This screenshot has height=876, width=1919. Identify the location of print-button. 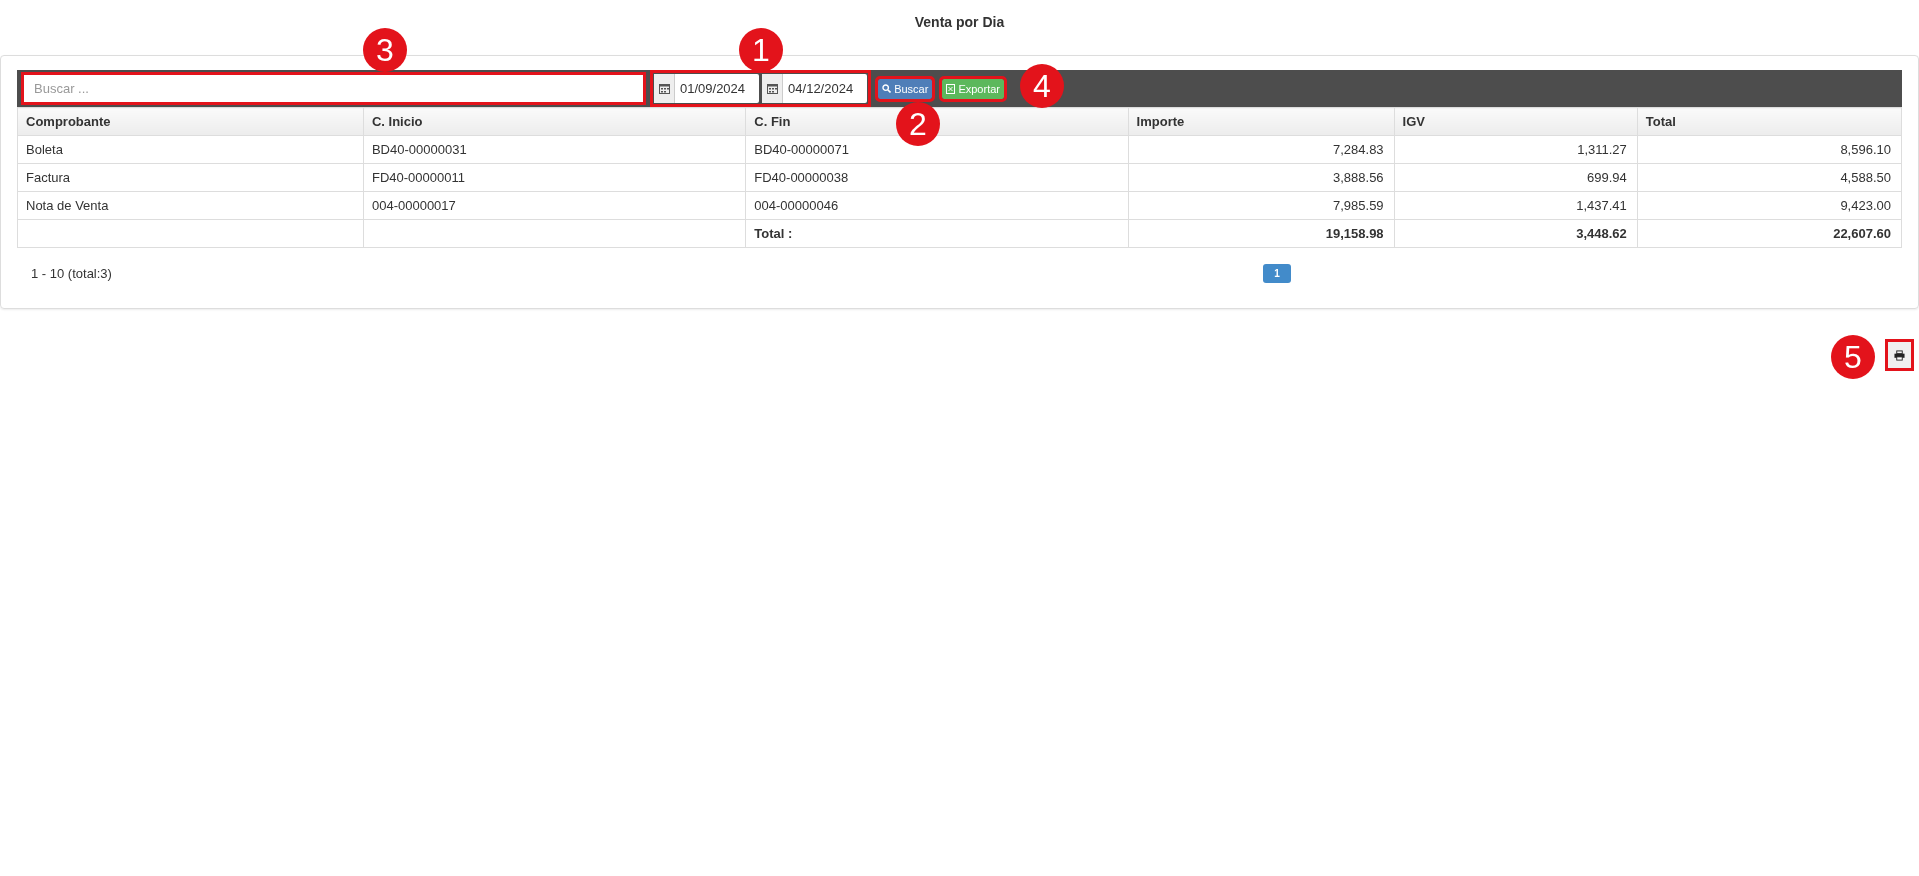
(1899, 355).